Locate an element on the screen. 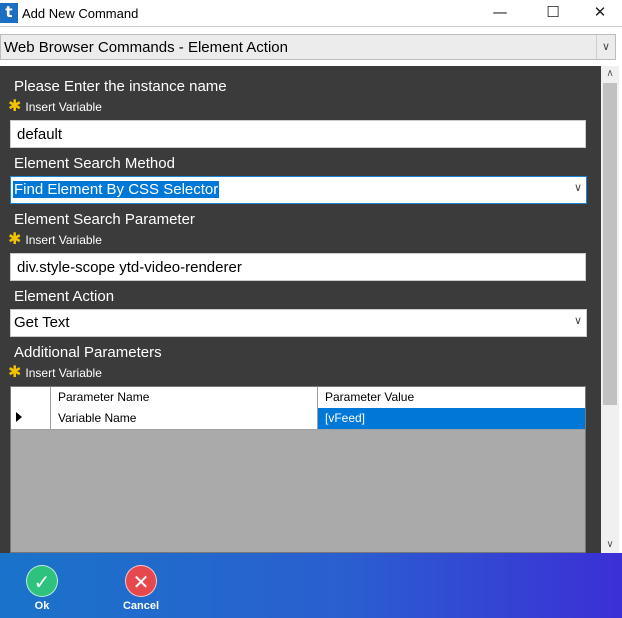 The image size is (622, 618). insert-variable-link-instance: ✱ Insert Variable is located at coordinates (55, 105).